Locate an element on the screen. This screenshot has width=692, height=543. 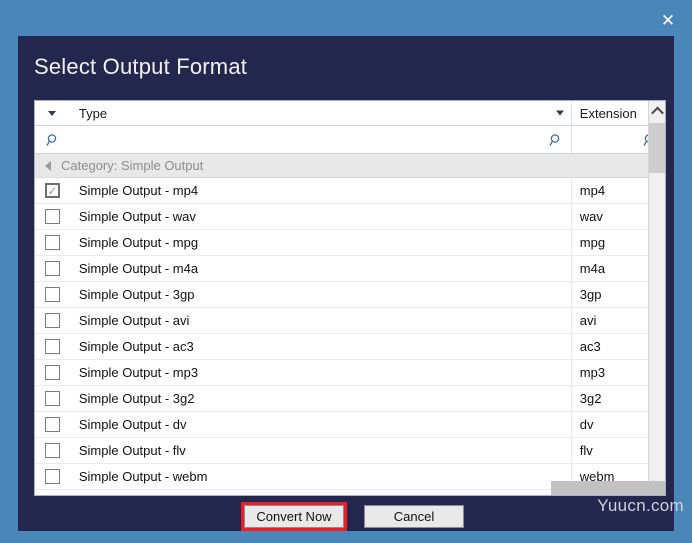
dialog-button-bar: Convert Now Cancel is located at coordinates (346, 516).